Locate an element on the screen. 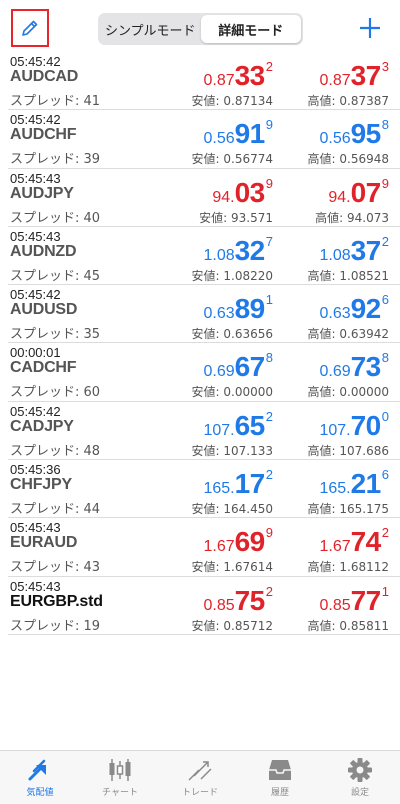 The height and width of the screenshot is (804, 400). ask-price-big-digits: 70 is located at coordinates (366, 425).